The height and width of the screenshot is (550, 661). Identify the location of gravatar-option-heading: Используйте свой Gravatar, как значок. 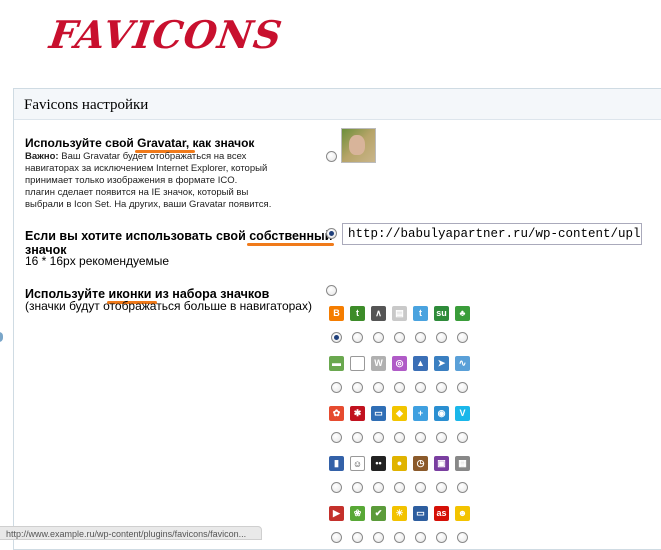
(140, 143).